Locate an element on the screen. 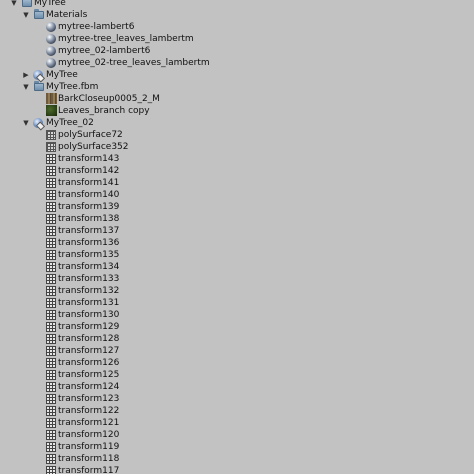 Image resolution: width=474 pixels, height=474 pixels. tree-row-mytree-prefab: ▶ MyTree is located at coordinates (237, 75).